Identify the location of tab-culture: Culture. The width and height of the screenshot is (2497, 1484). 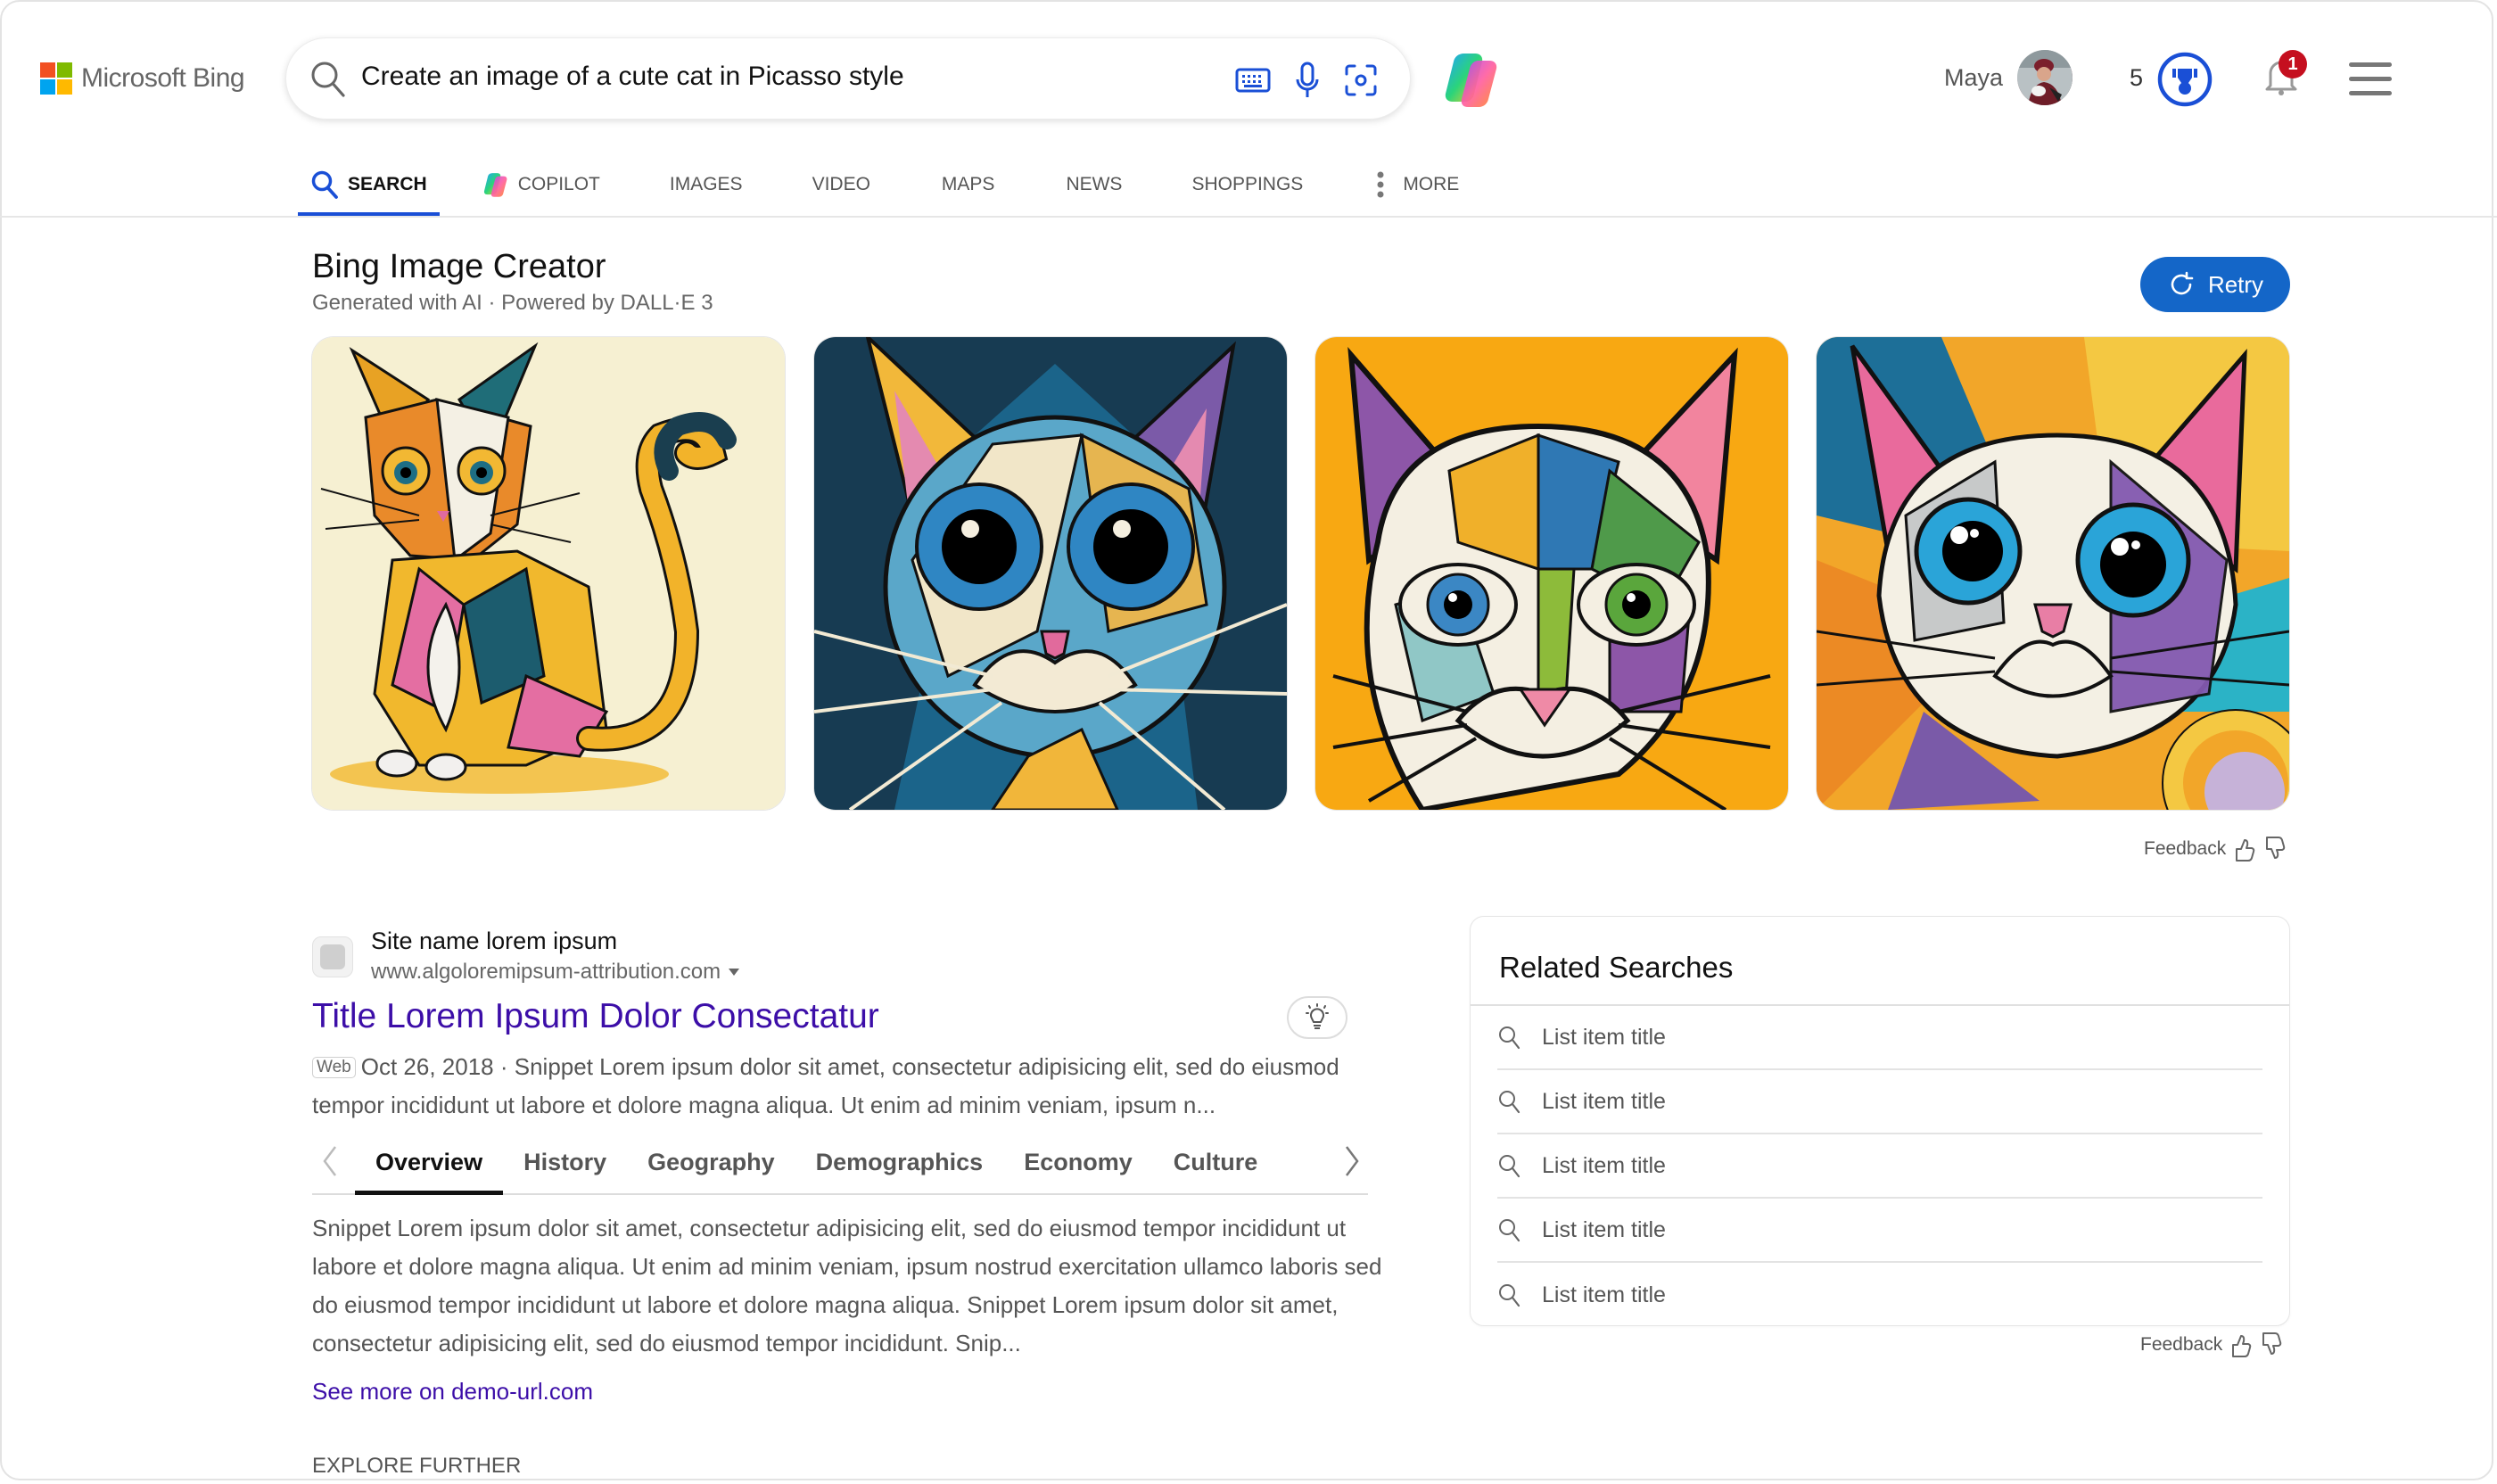
(1216, 1162).